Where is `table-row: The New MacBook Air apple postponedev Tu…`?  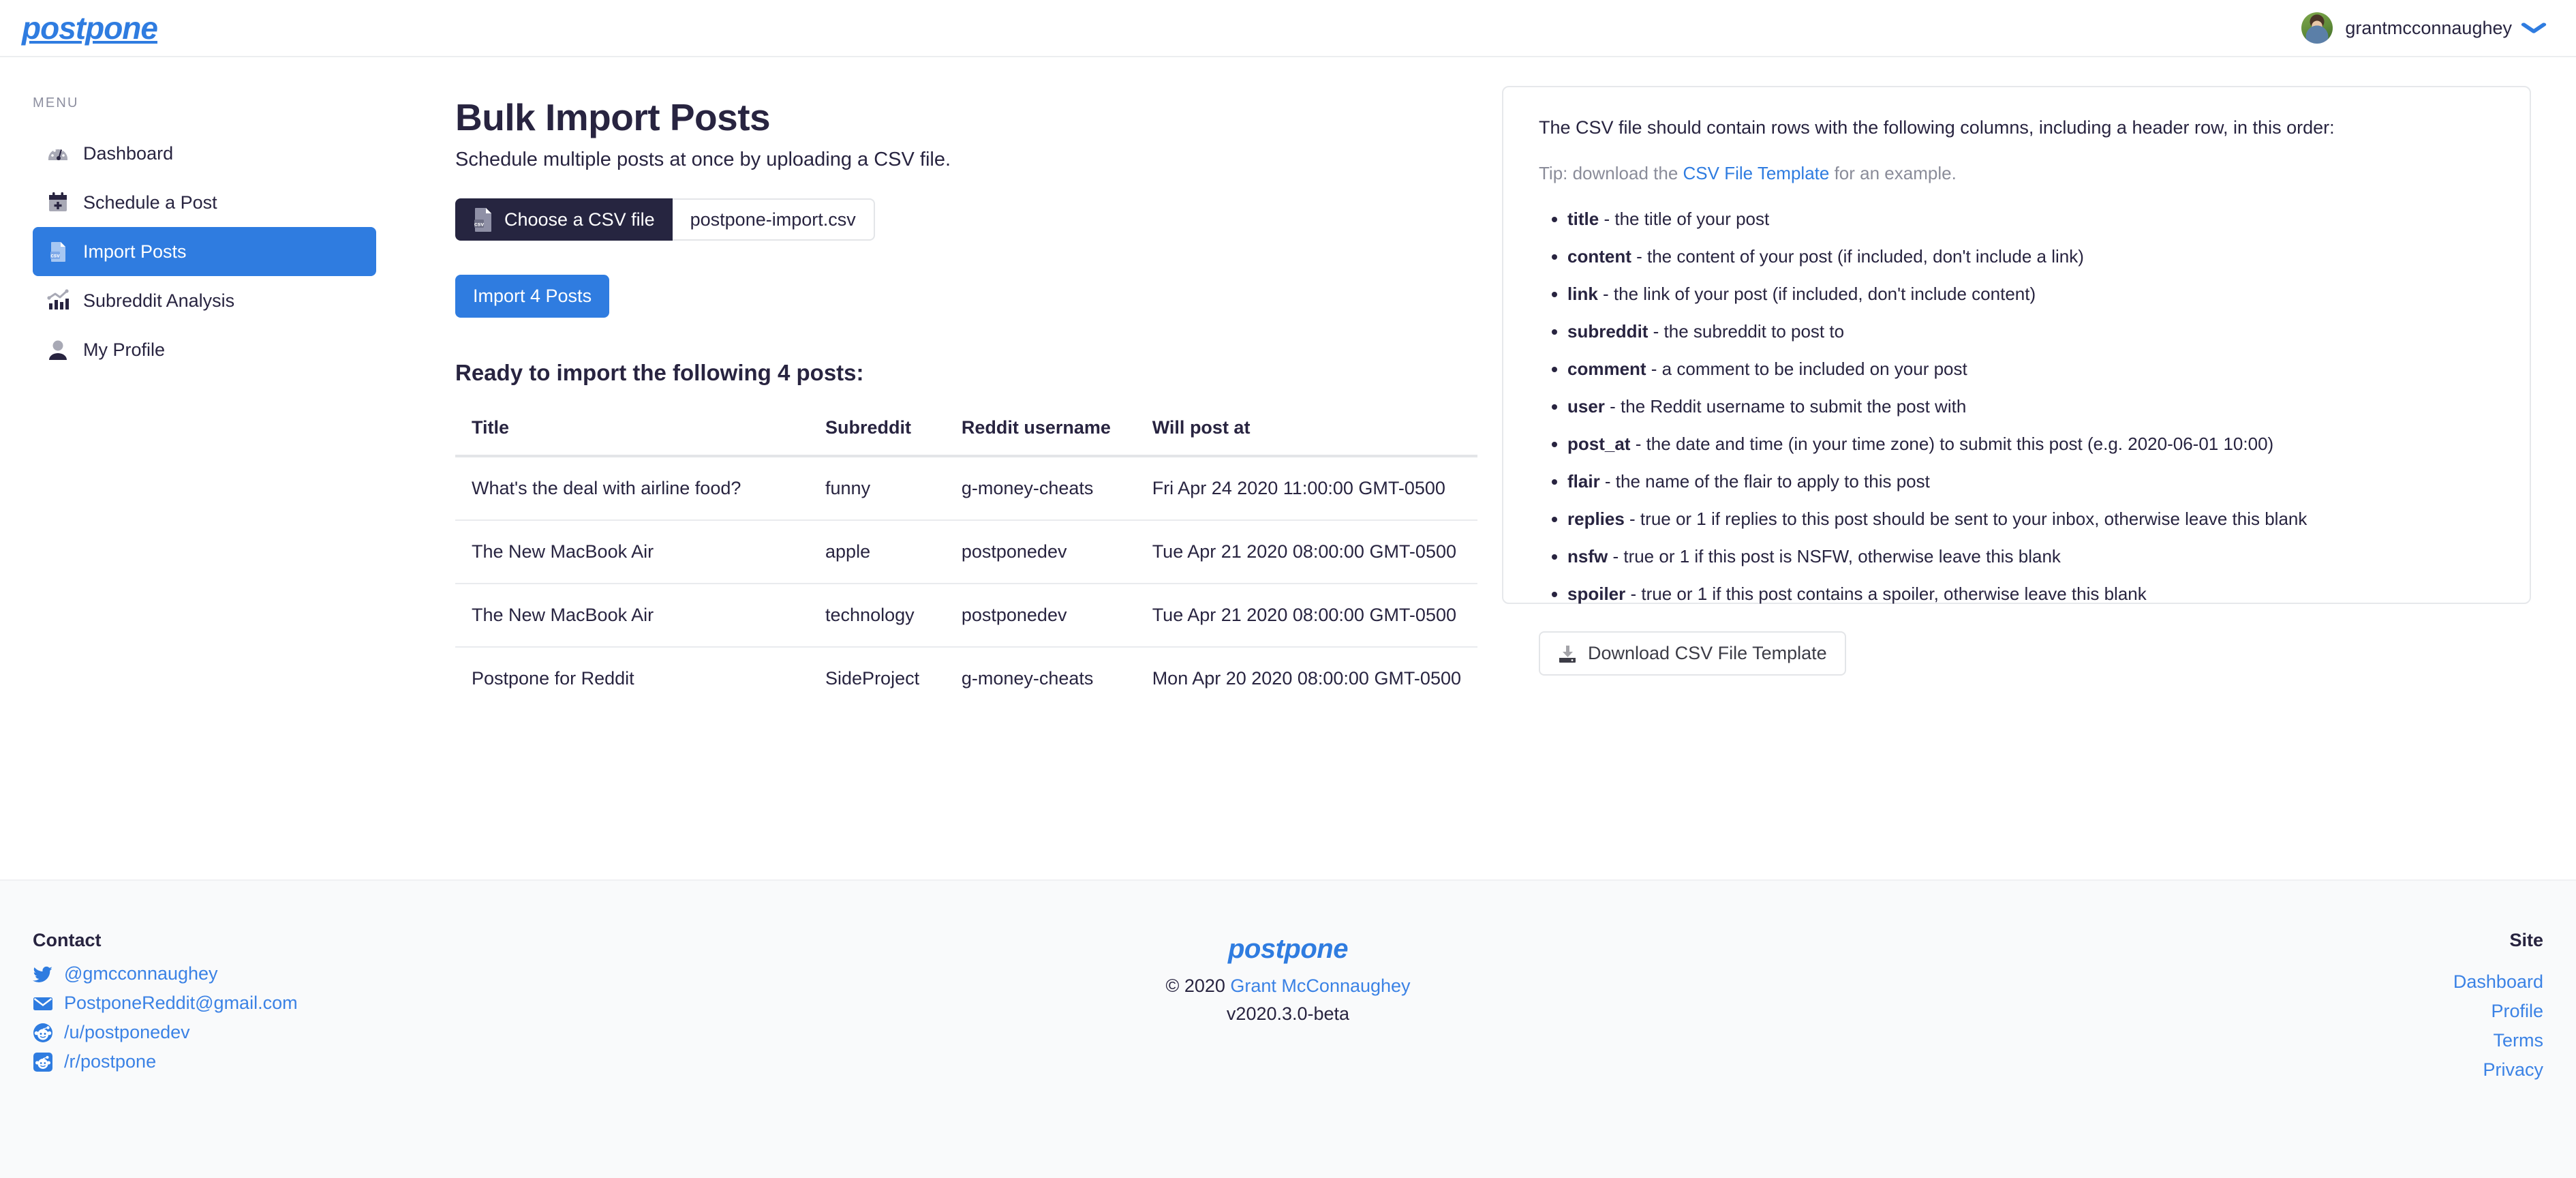
table-row: The New MacBook Air apple postponedev Tu… is located at coordinates (966, 552).